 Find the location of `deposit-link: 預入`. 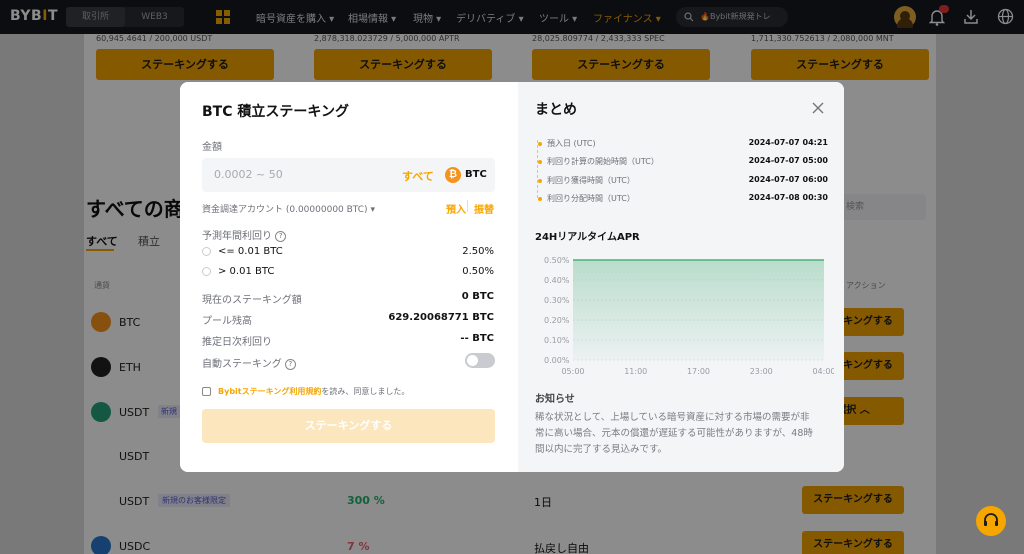

deposit-link: 預入 is located at coordinates (456, 208).